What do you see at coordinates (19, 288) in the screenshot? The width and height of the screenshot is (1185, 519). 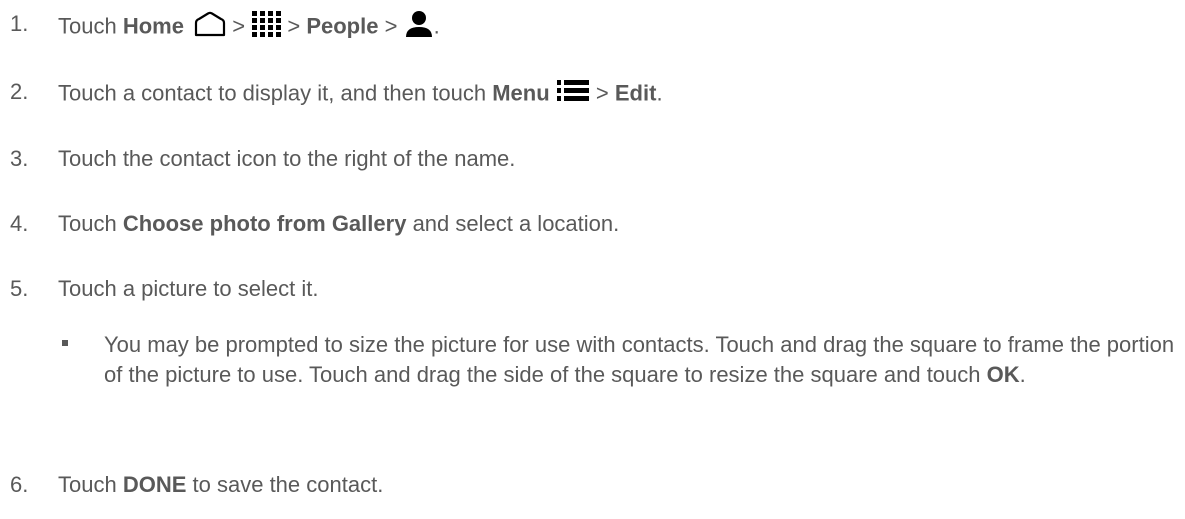 I see `step-number: 5.` at bounding box center [19, 288].